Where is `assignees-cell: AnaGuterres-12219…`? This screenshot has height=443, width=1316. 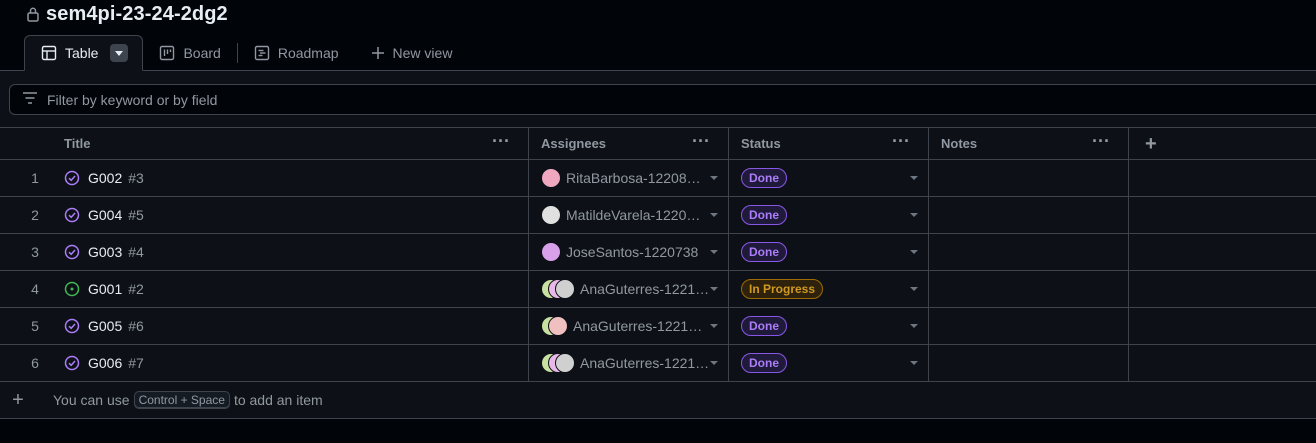 assignees-cell: AnaGuterres-12219… is located at coordinates (629, 326).